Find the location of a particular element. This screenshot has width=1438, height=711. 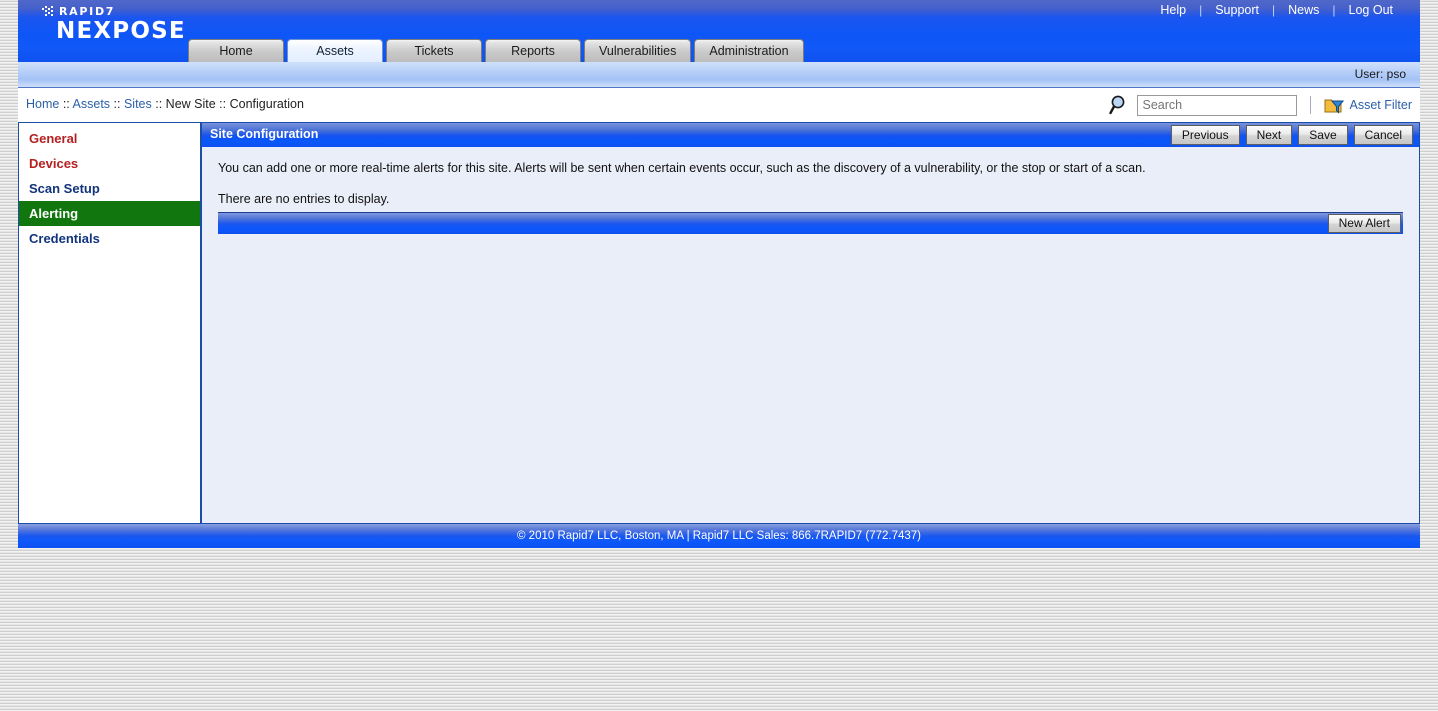

rapid7-wordmark: RAPID7 is located at coordinates (87, 11).